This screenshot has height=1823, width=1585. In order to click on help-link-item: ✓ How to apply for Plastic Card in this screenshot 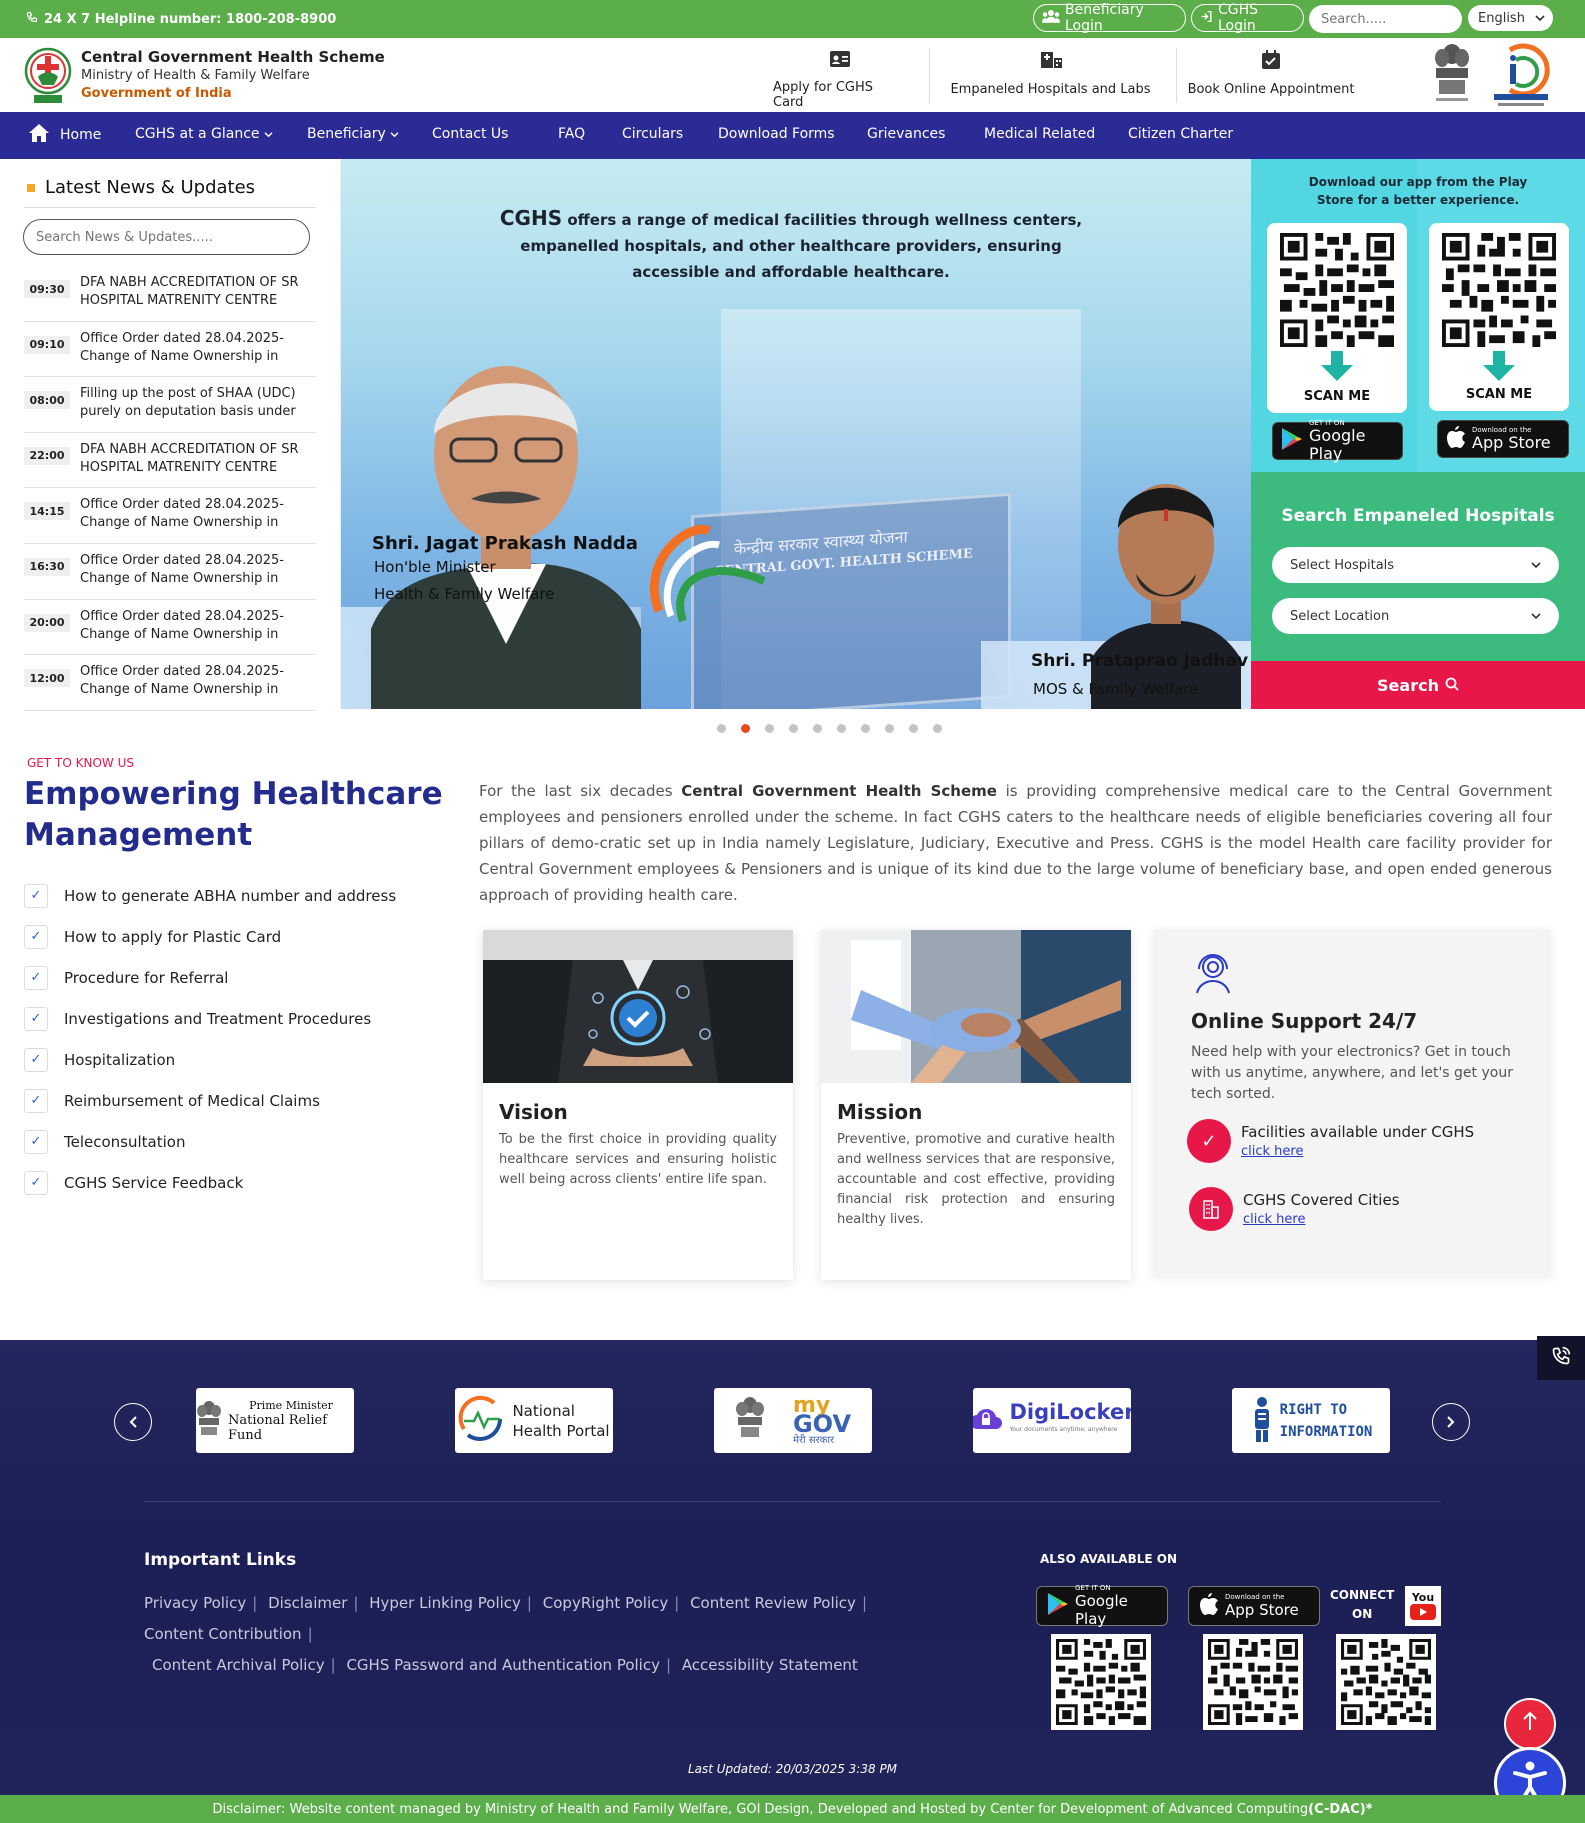, I will do `click(234, 936)`.